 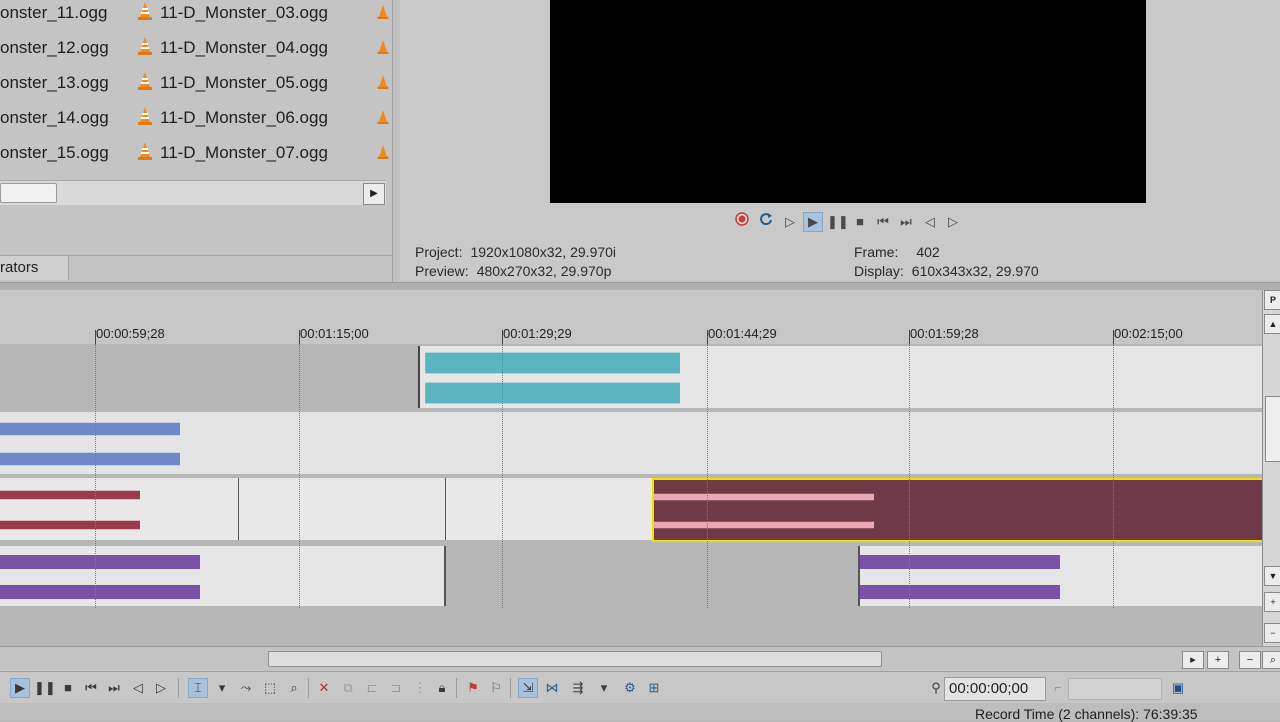 What do you see at coordinates (1272, 300) in the screenshot?
I see `marker-icon: P` at bounding box center [1272, 300].